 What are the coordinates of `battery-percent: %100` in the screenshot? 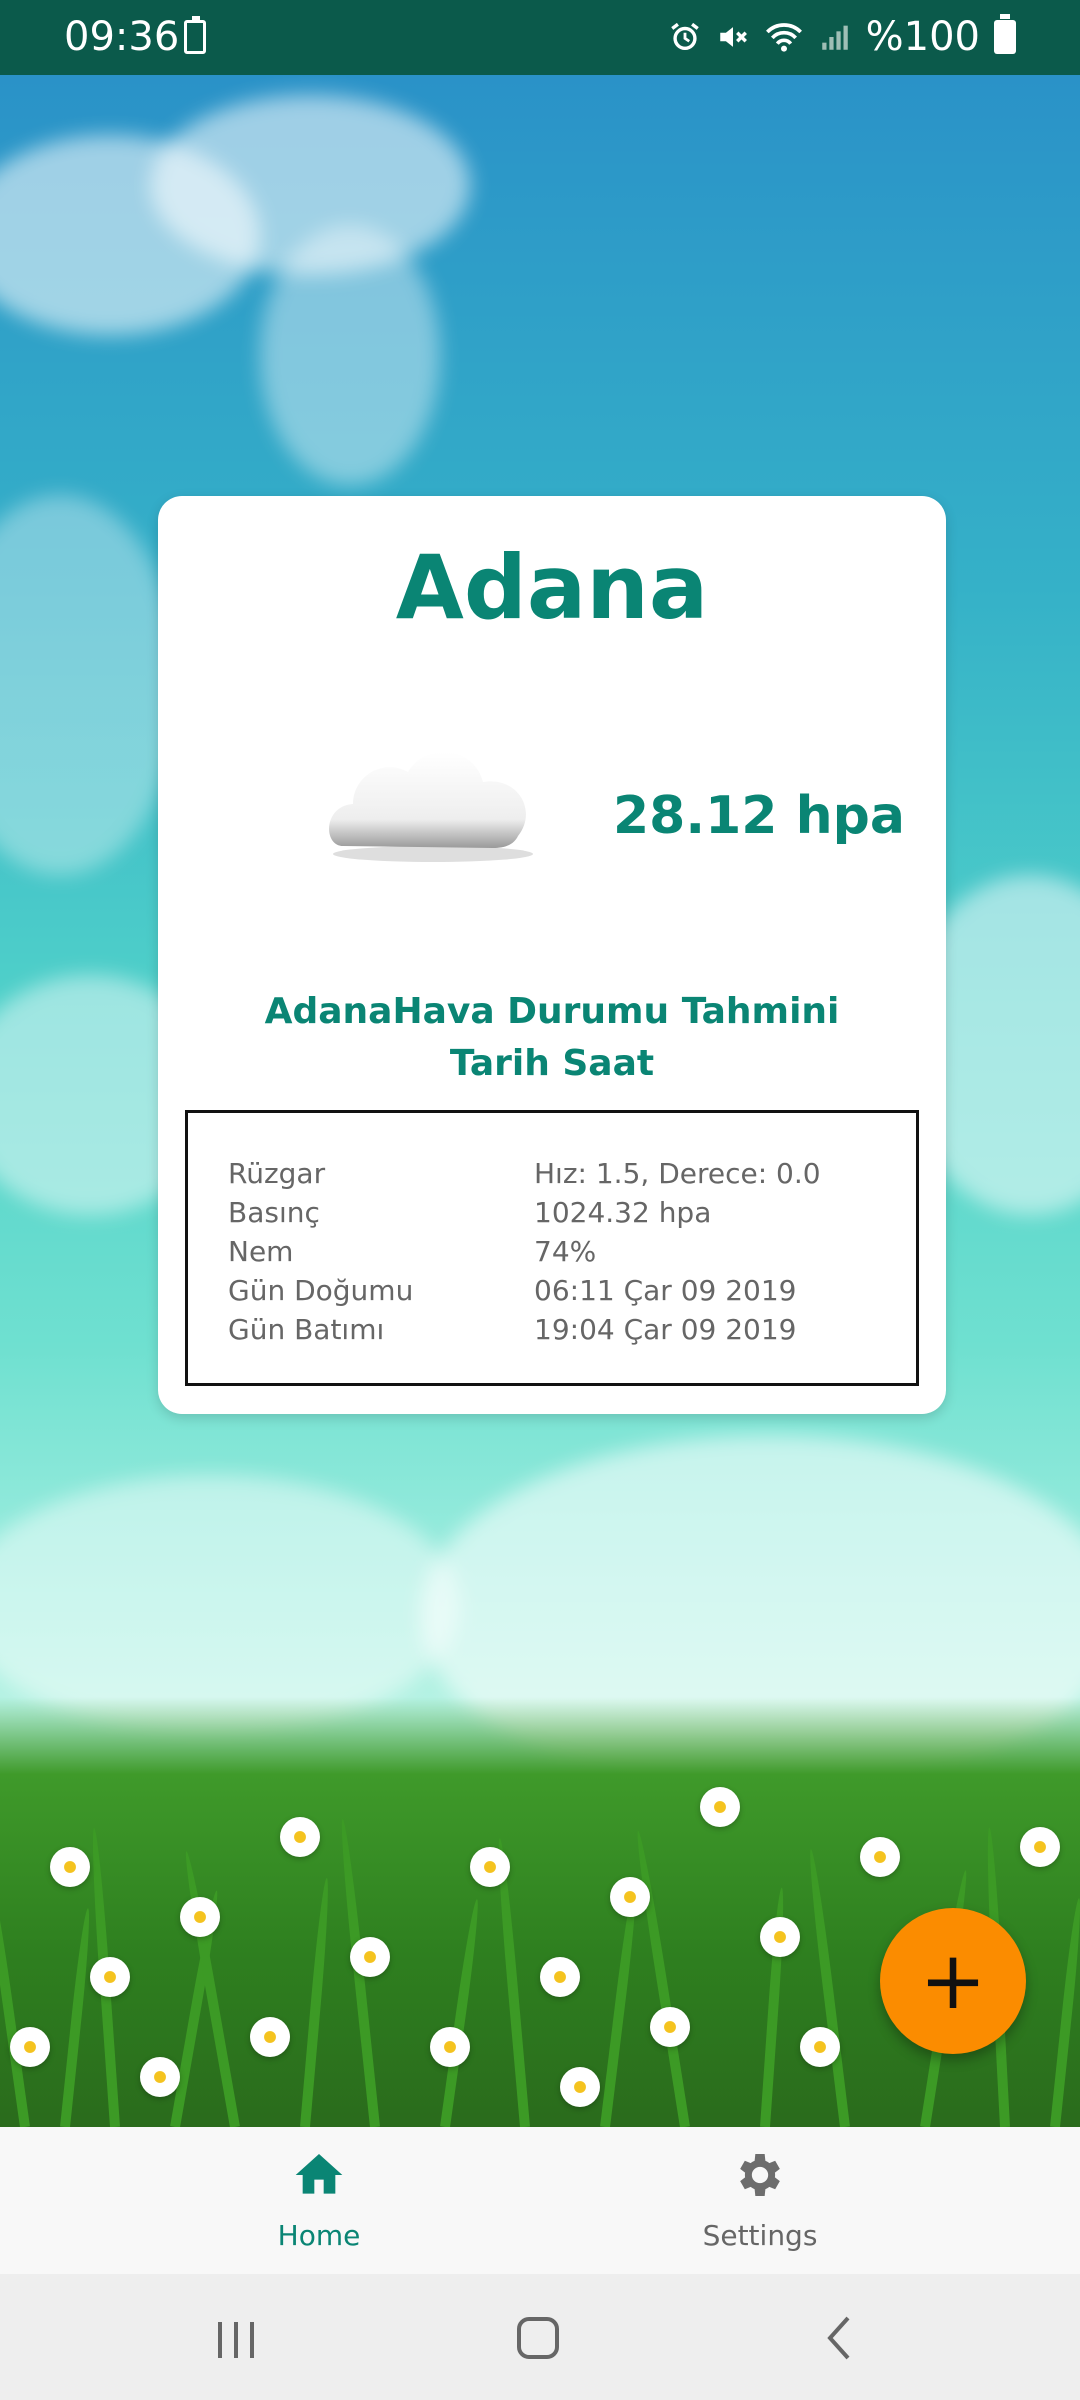 It's located at (922, 37).